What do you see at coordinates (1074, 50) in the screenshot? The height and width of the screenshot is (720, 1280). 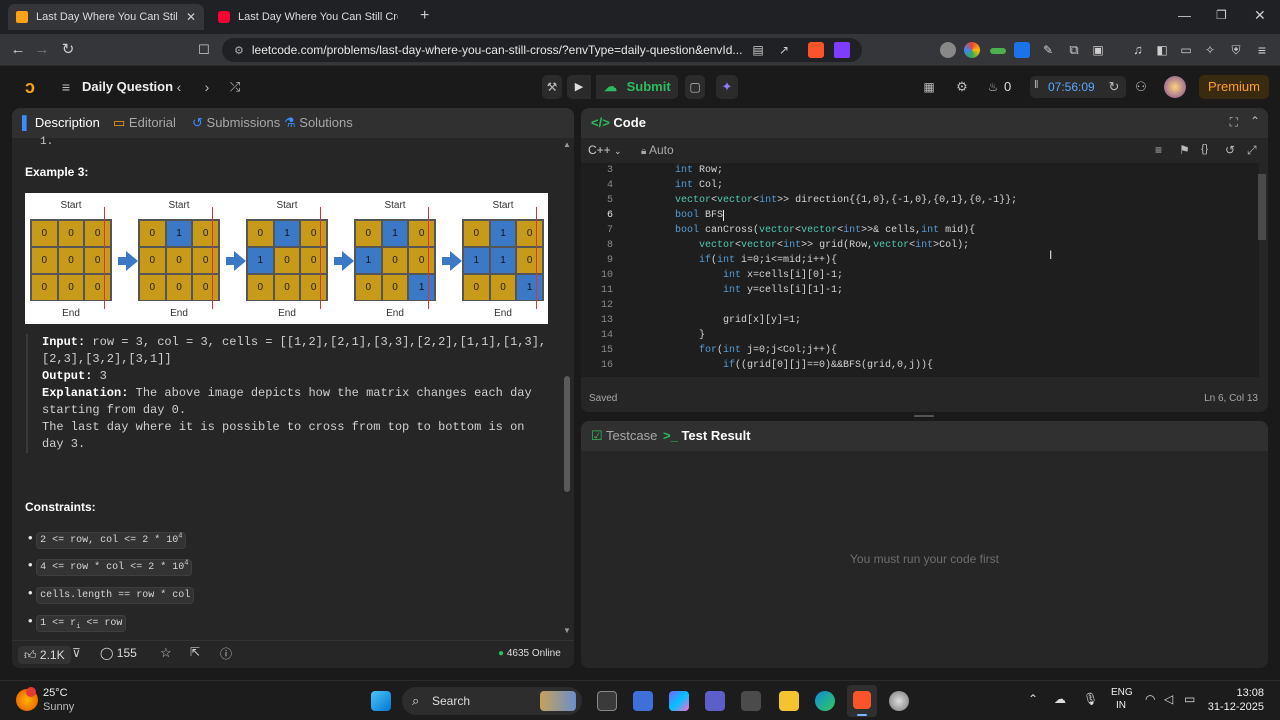 I see `puzzle-icon: ⧉` at bounding box center [1074, 50].